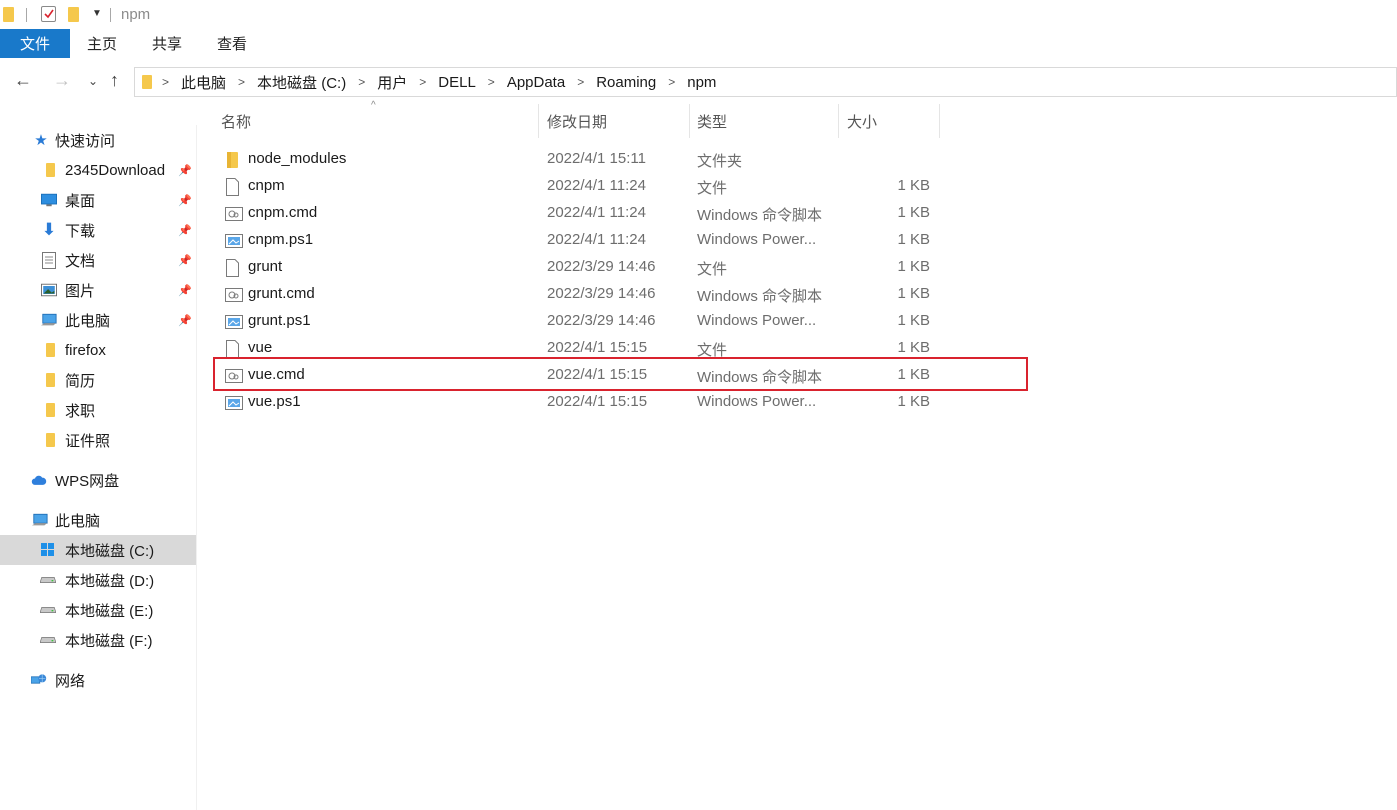 The height and width of the screenshot is (810, 1397). I want to click on sidebar-item-resume: 简历, so click(98, 380).